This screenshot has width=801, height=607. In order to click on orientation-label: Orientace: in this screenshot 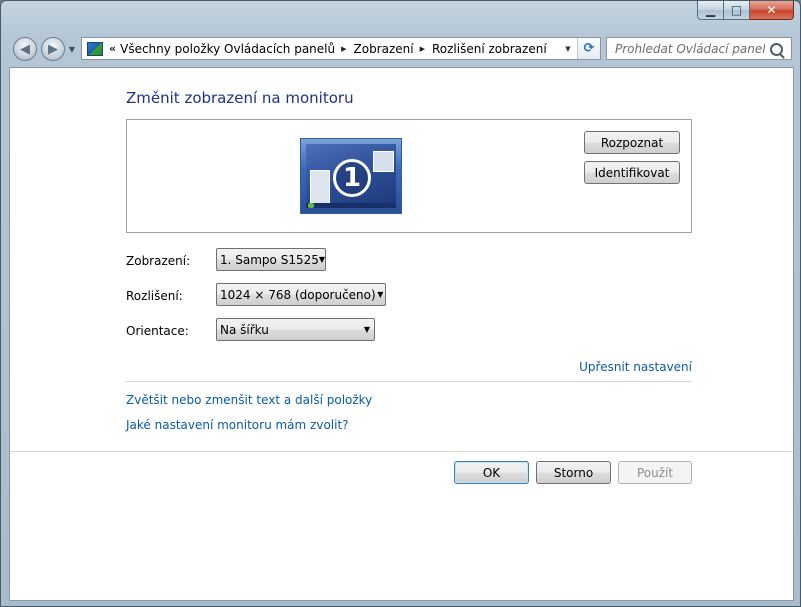, I will do `click(157, 331)`.